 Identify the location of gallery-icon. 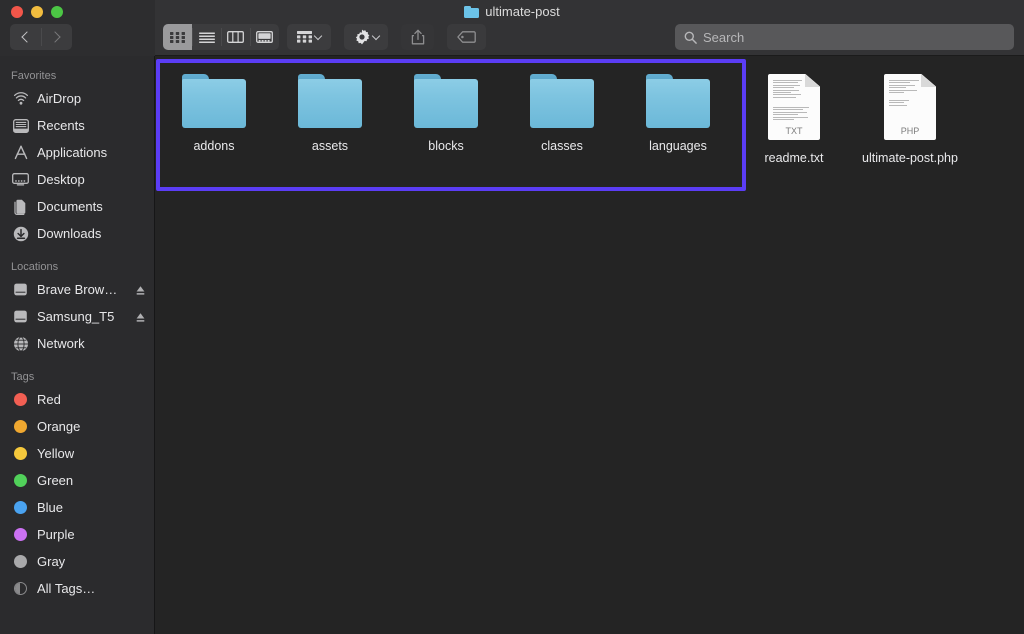
(264, 37).